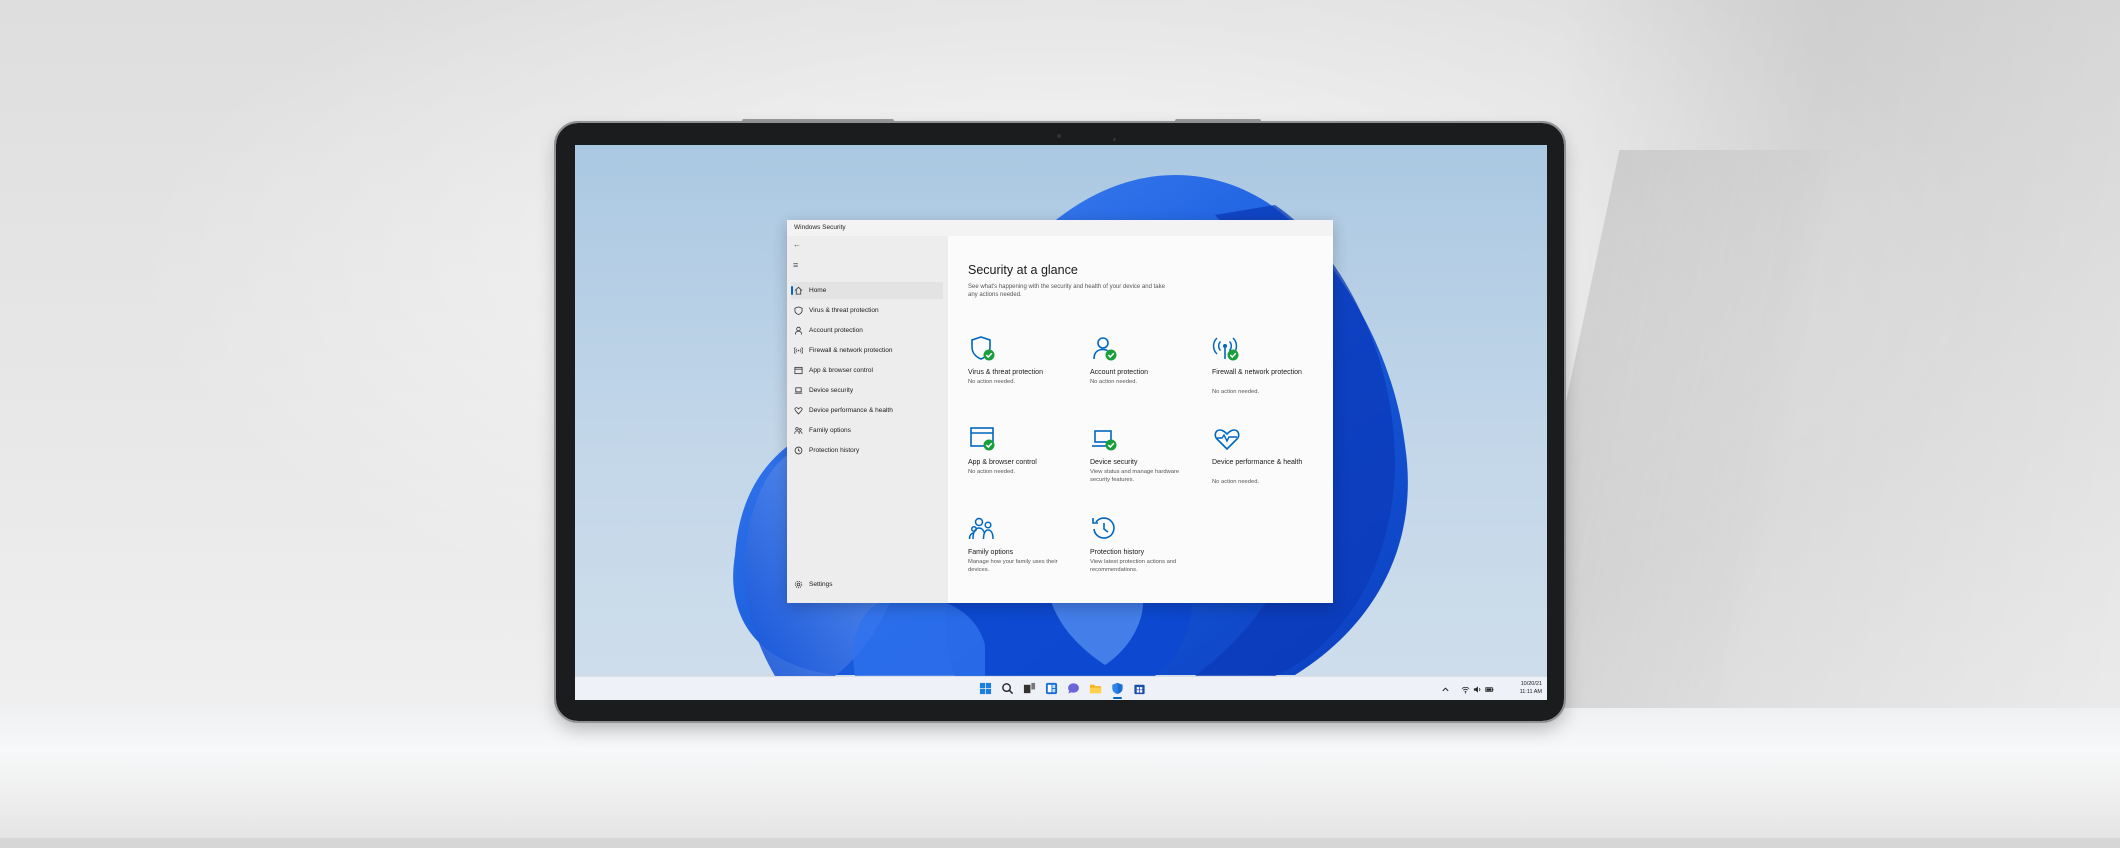  I want to click on widgets-icon, so click(1051, 688).